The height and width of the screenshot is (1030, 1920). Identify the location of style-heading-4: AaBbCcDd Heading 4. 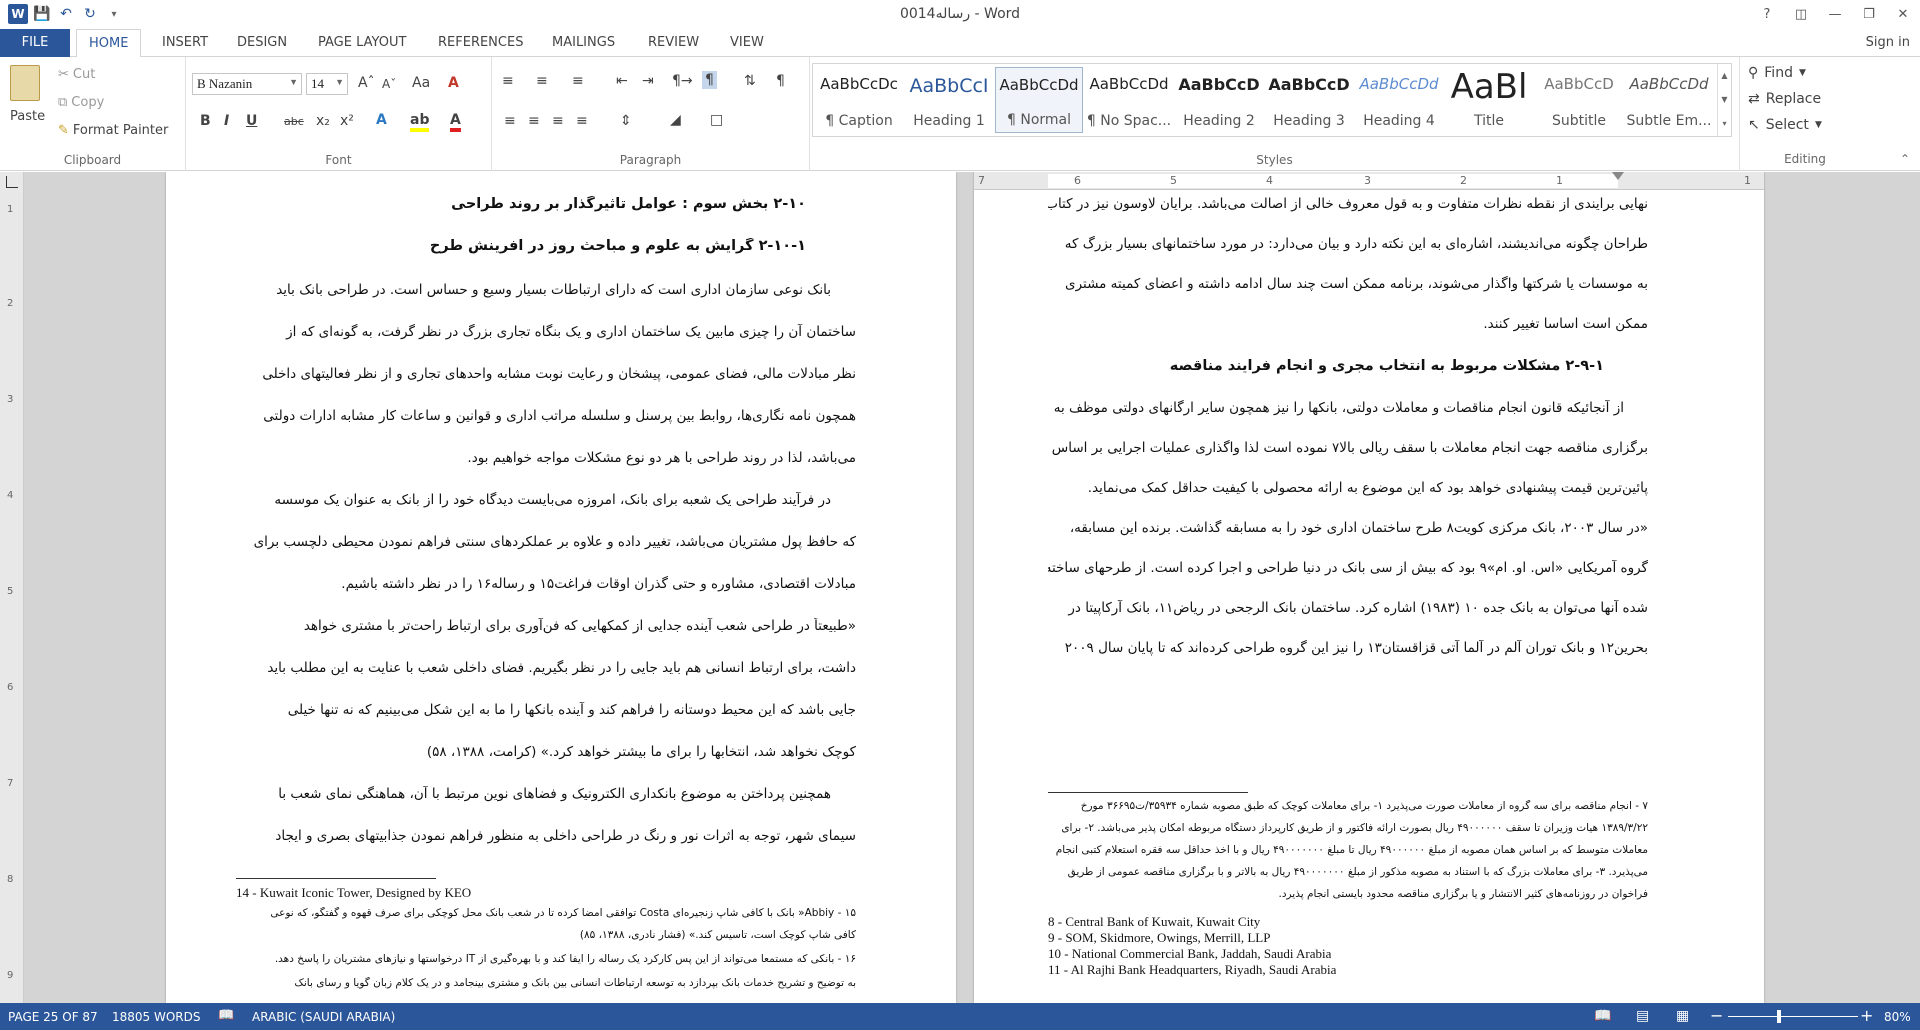
(1399, 100).